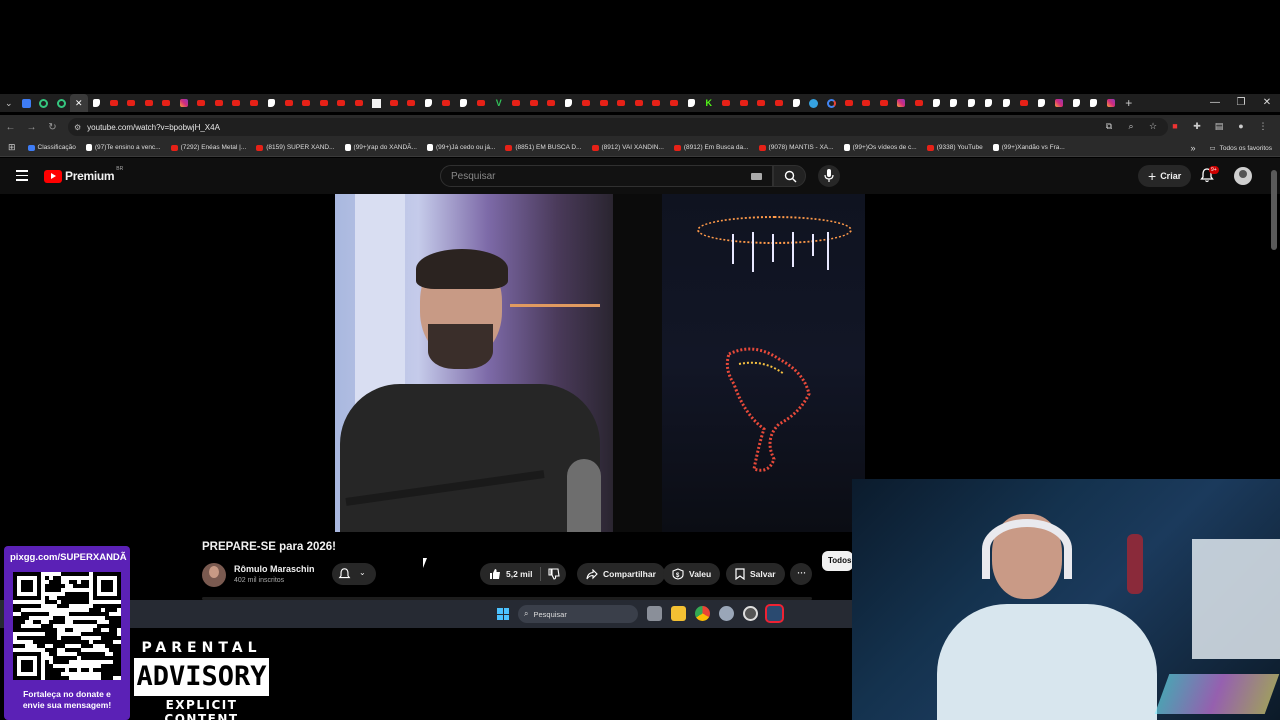 The image size is (1280, 720). I want to click on profile-icon: ●, so click(1241, 126).